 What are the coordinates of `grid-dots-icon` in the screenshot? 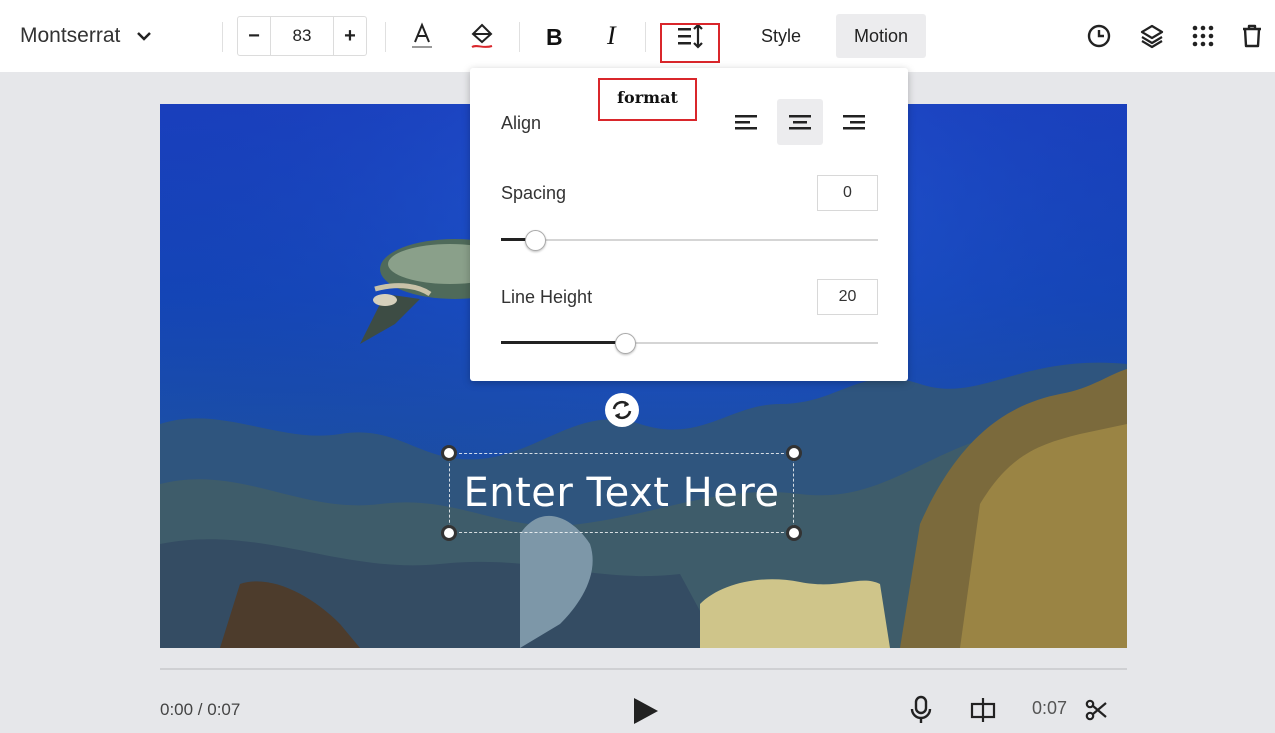 It's located at (1203, 36).